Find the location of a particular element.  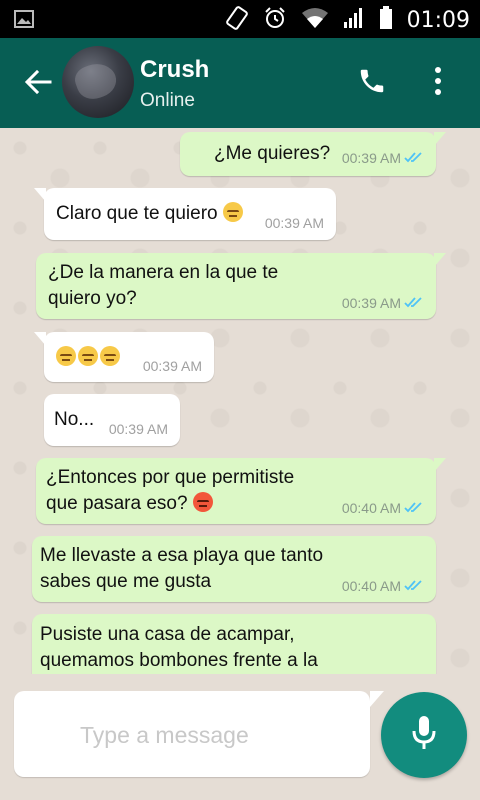

signal-icon is located at coordinates (354, 20).